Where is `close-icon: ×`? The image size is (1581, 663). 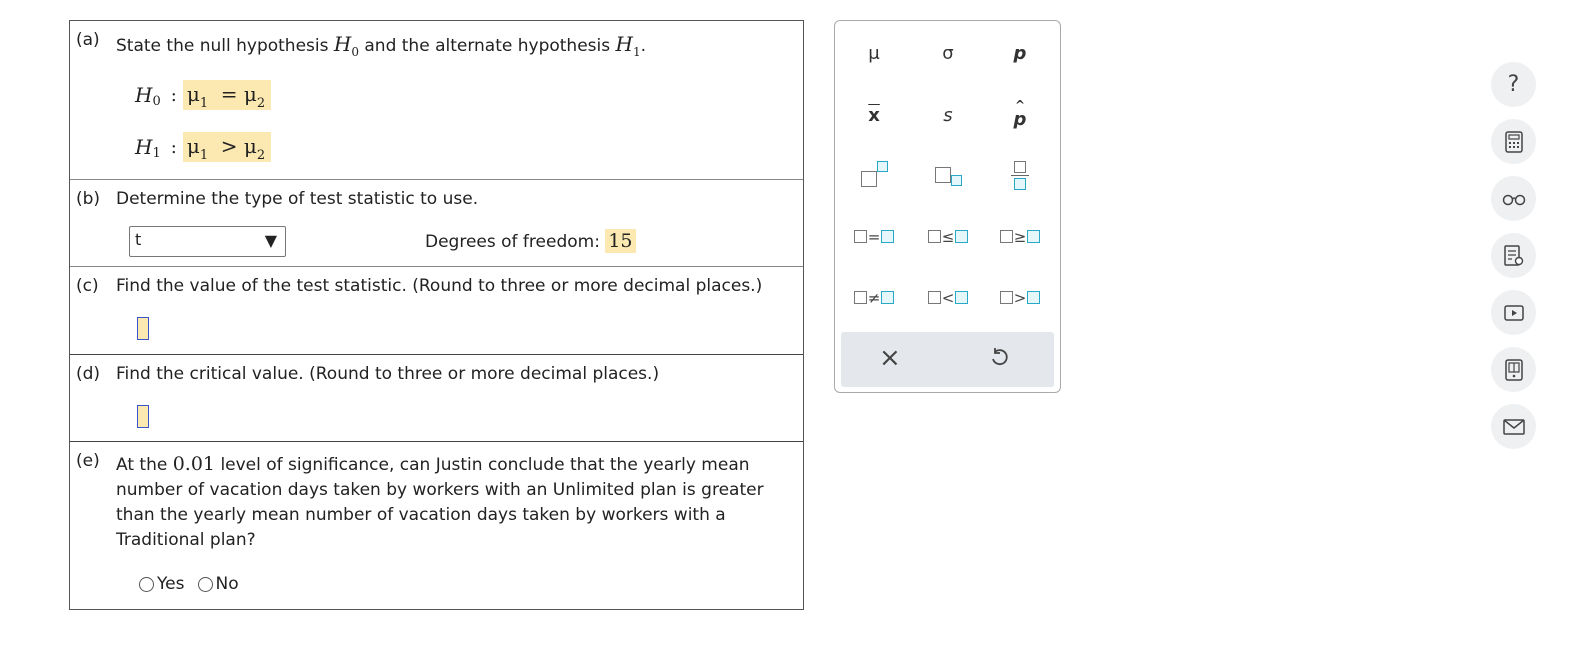 close-icon: × is located at coordinates (890, 358).